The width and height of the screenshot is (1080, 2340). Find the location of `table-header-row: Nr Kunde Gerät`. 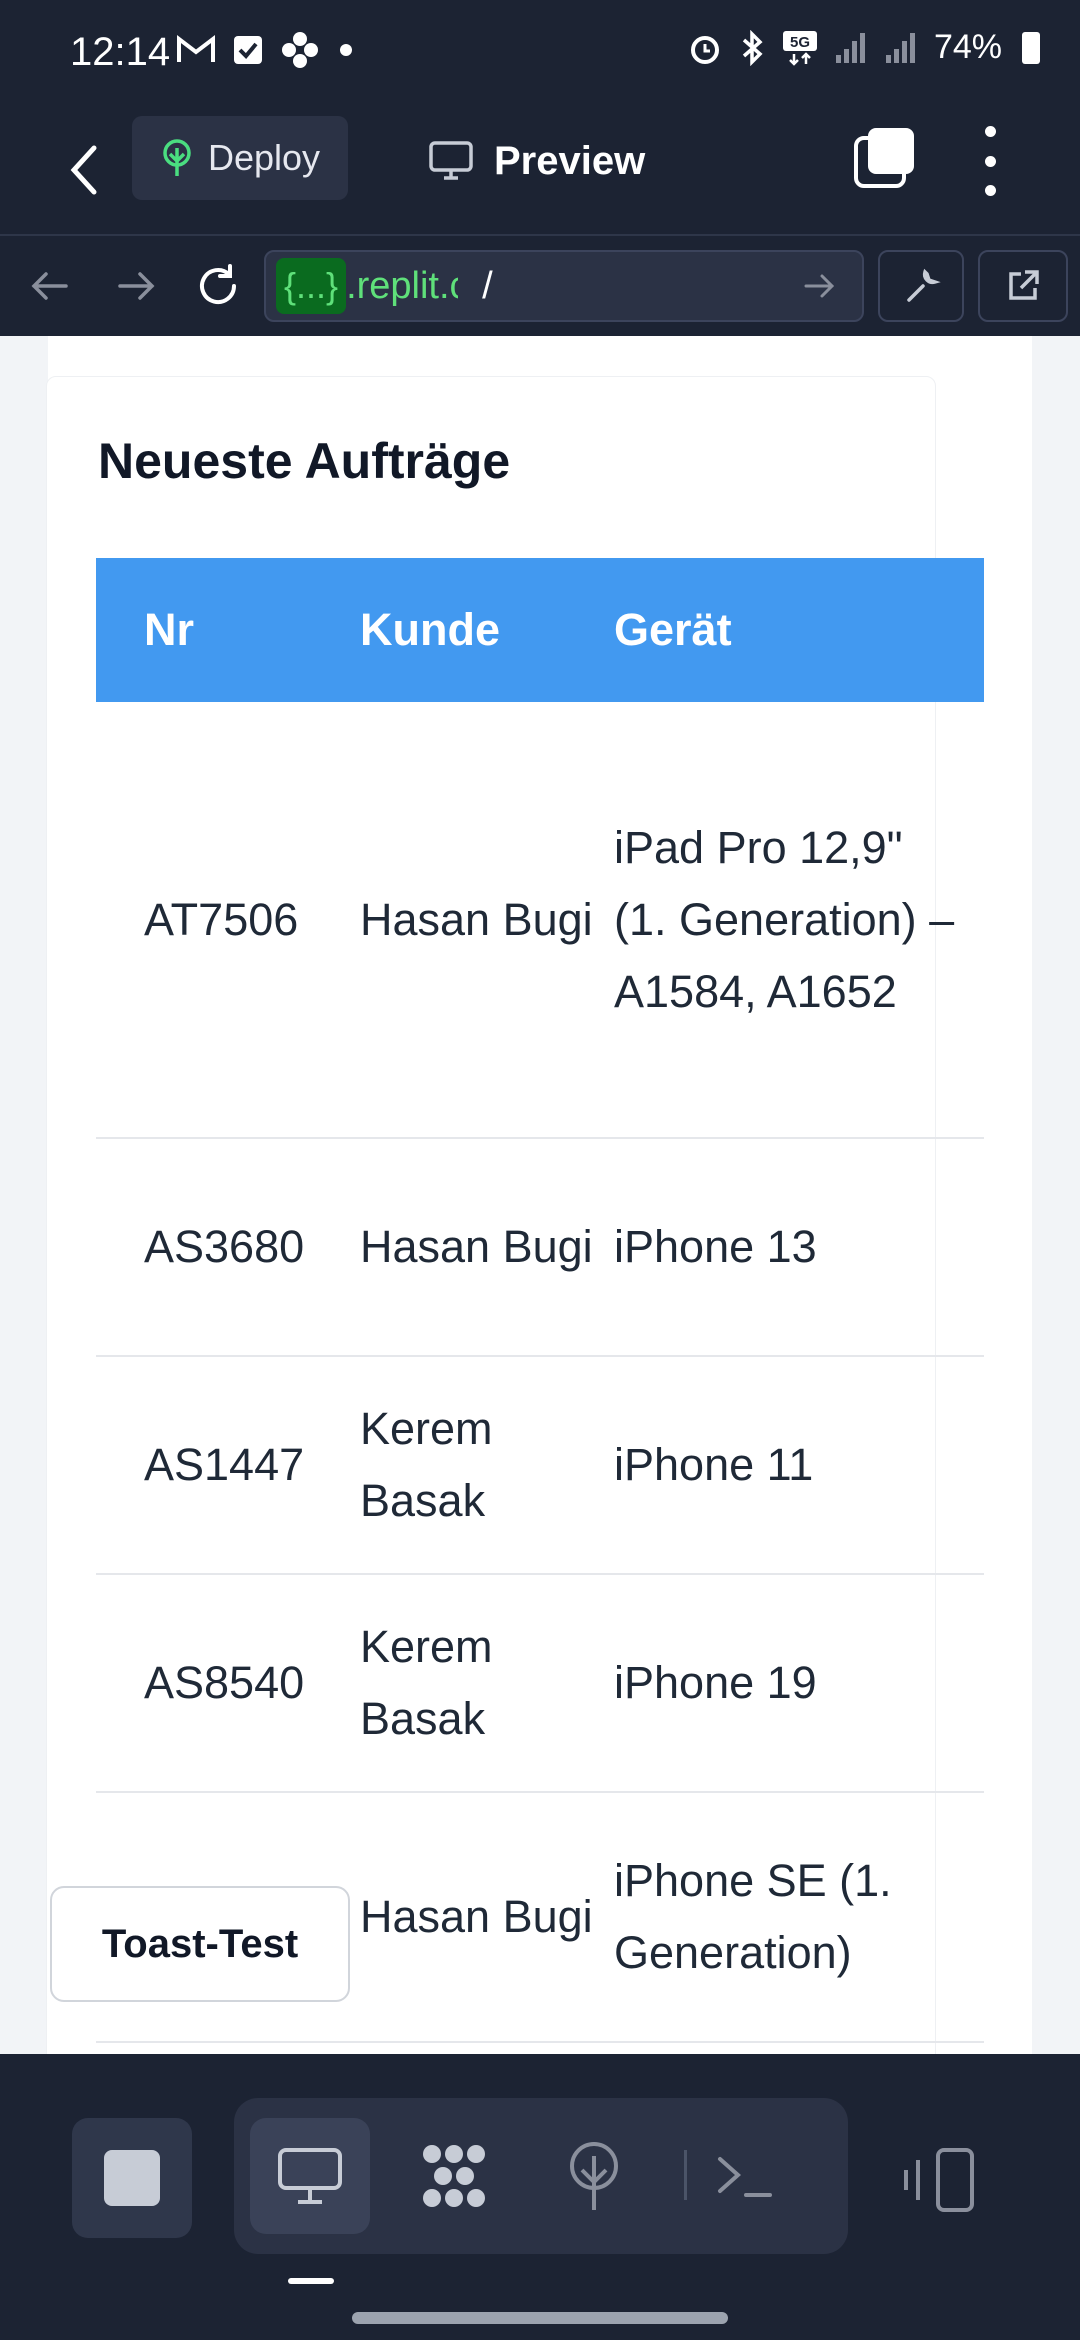

table-header-row: Nr Kunde Gerät is located at coordinates (540, 630).